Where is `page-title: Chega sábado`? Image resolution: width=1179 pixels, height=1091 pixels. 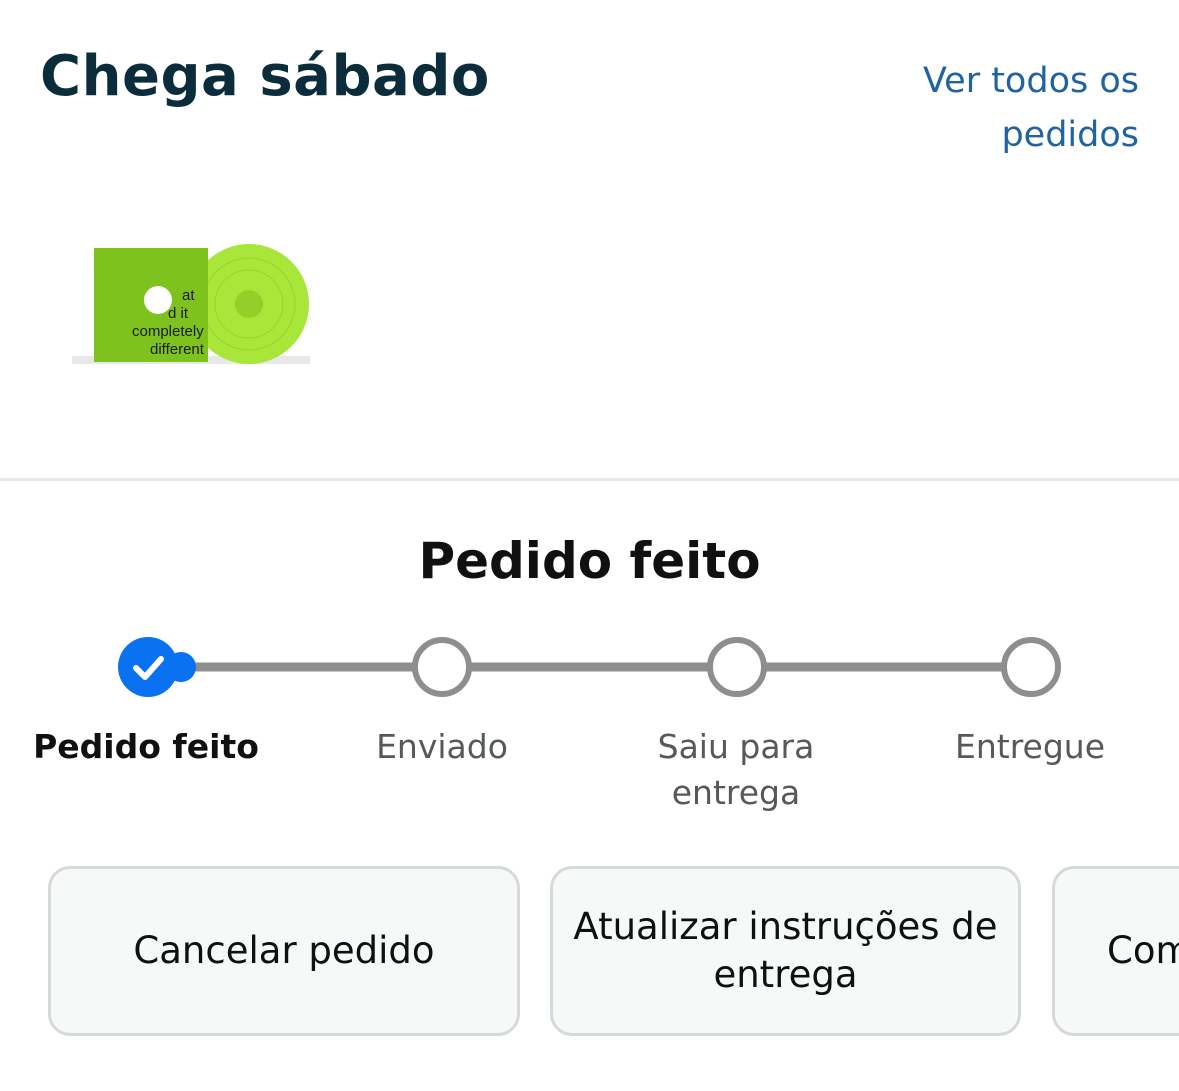
page-title: Chega sábado is located at coordinates (265, 76).